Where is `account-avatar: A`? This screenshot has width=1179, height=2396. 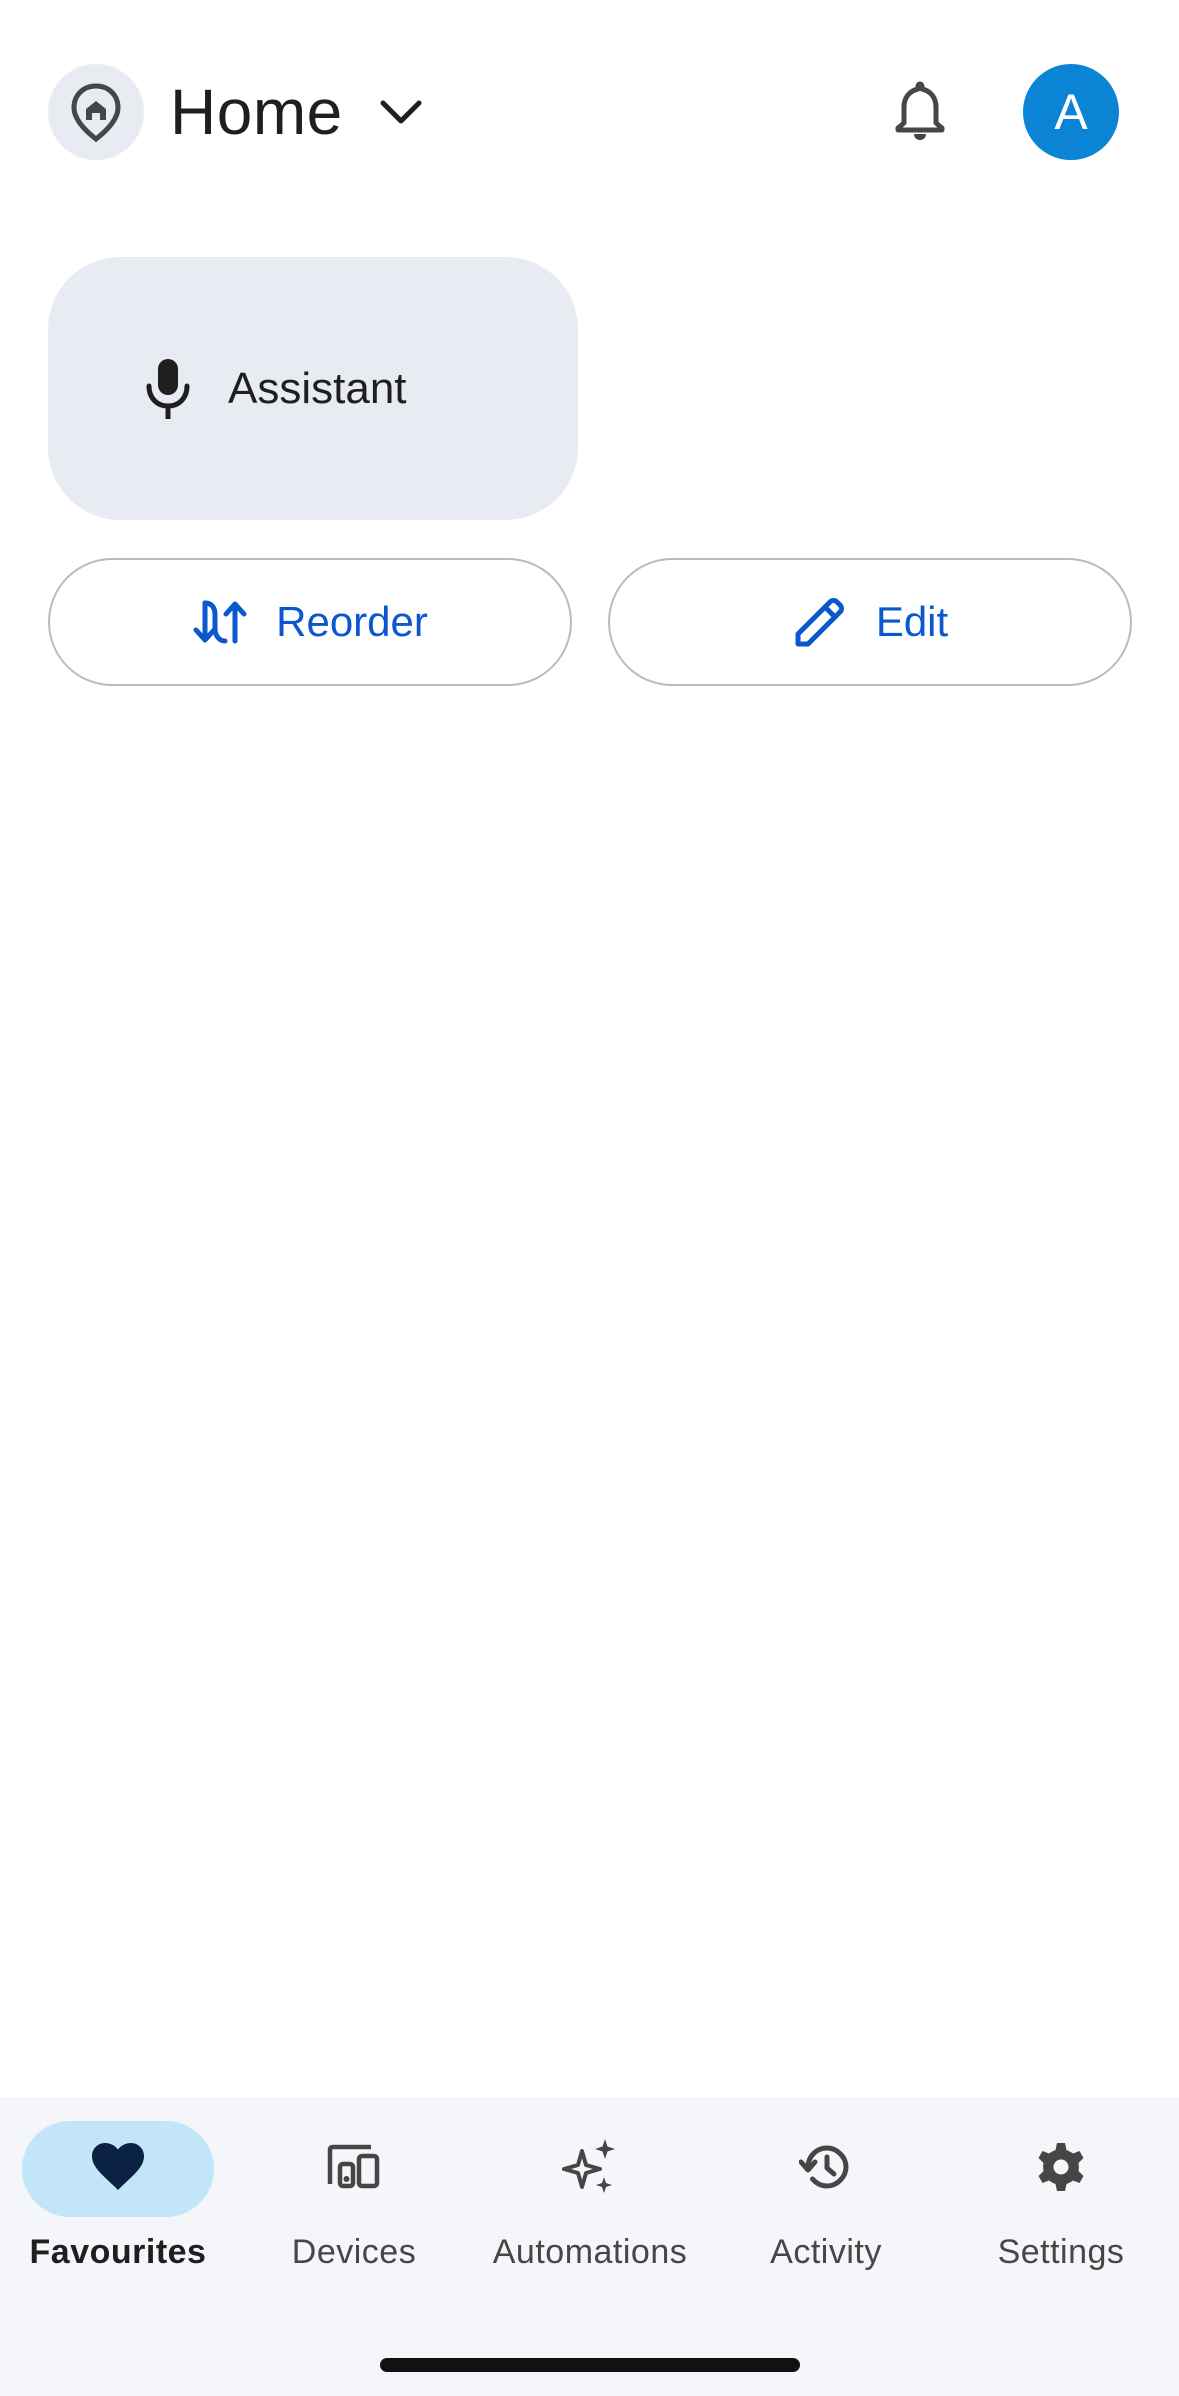
account-avatar: A is located at coordinates (1071, 112).